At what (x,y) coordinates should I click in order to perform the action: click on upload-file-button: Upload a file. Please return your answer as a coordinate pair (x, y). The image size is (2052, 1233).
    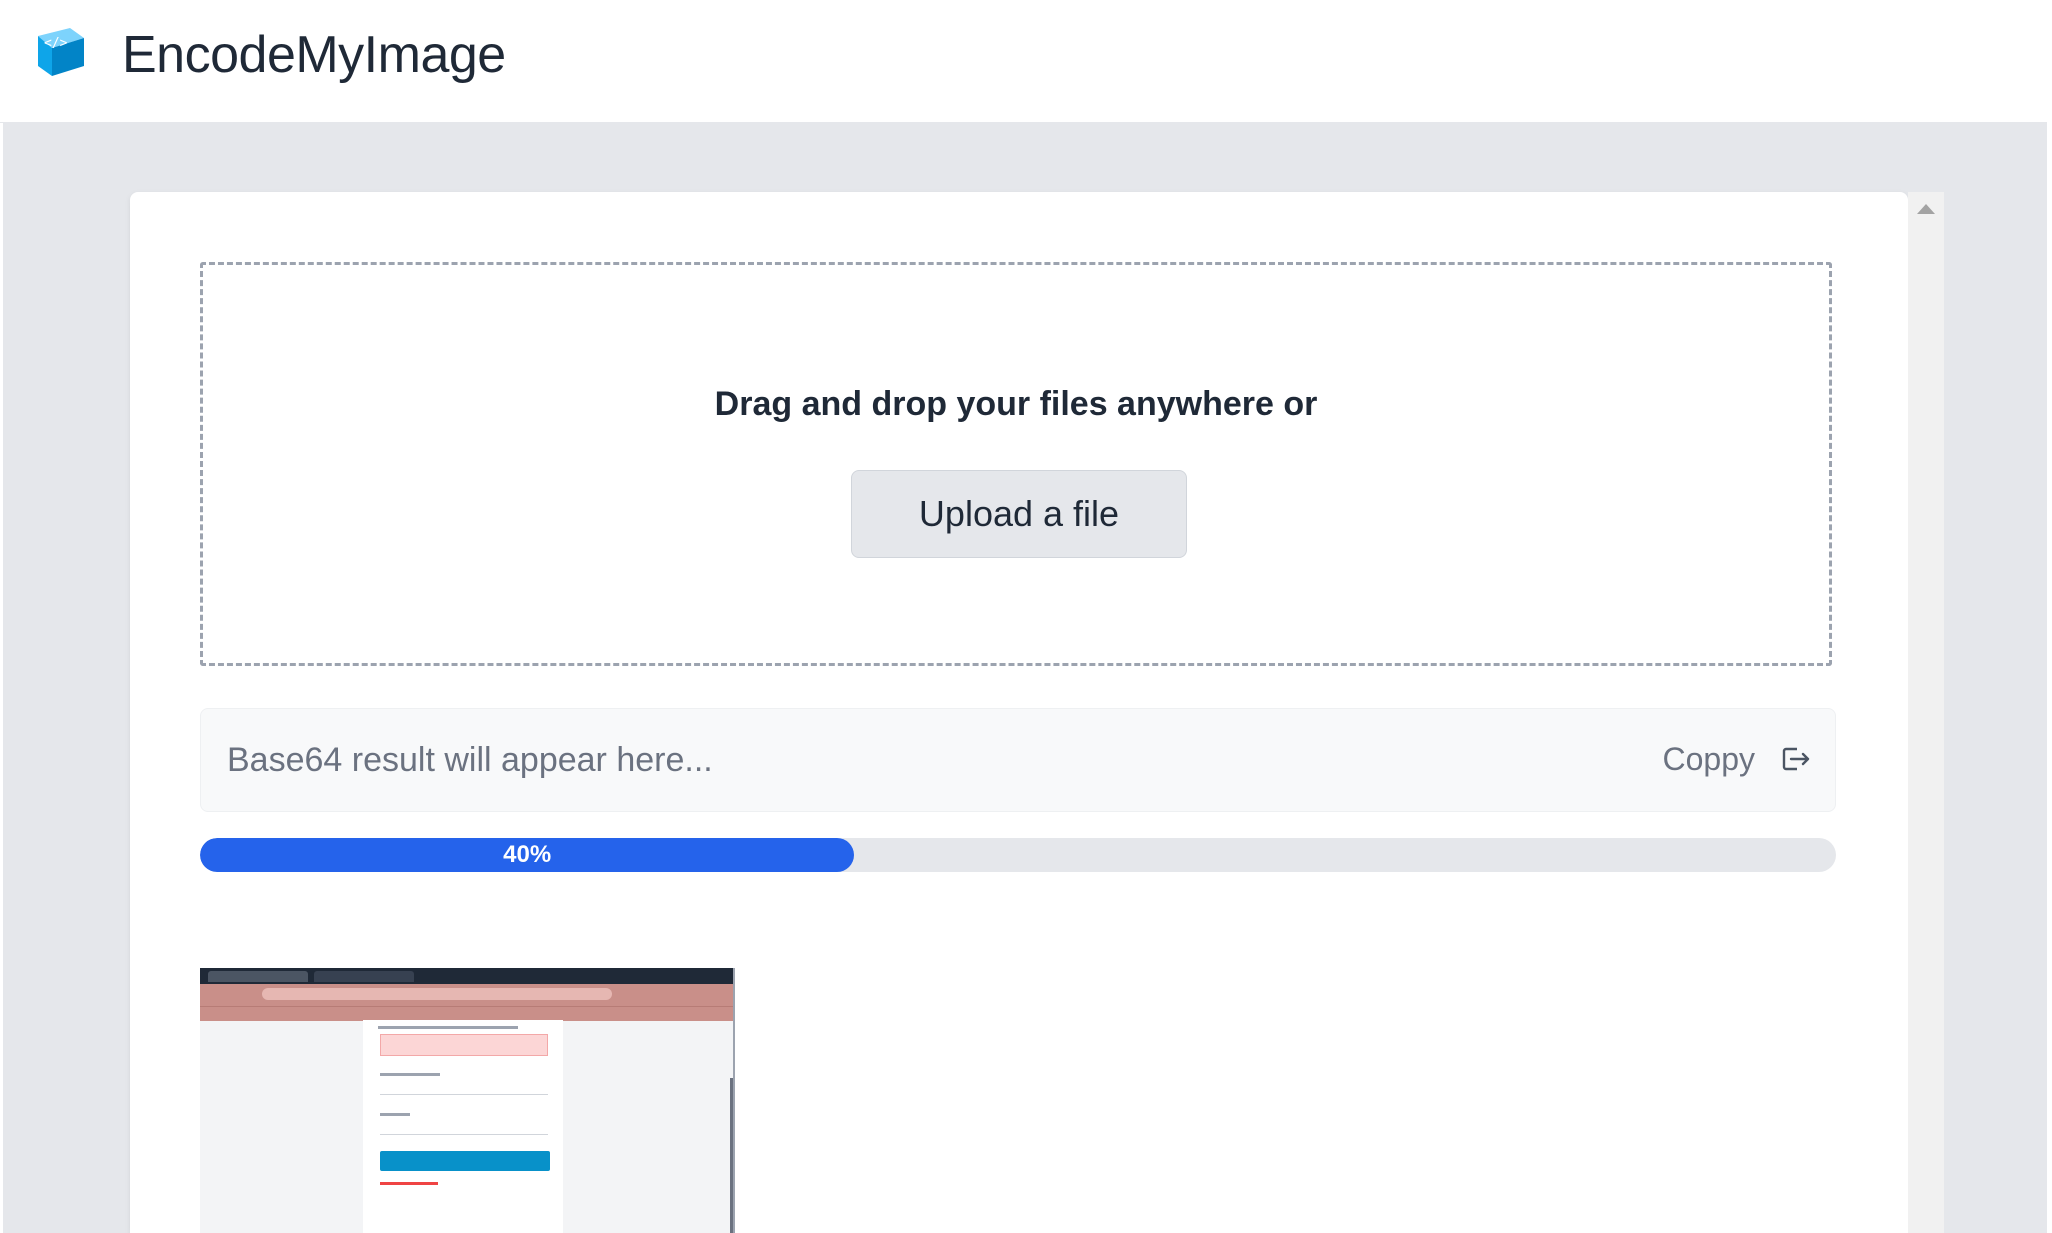
    Looking at the image, I should click on (1019, 514).